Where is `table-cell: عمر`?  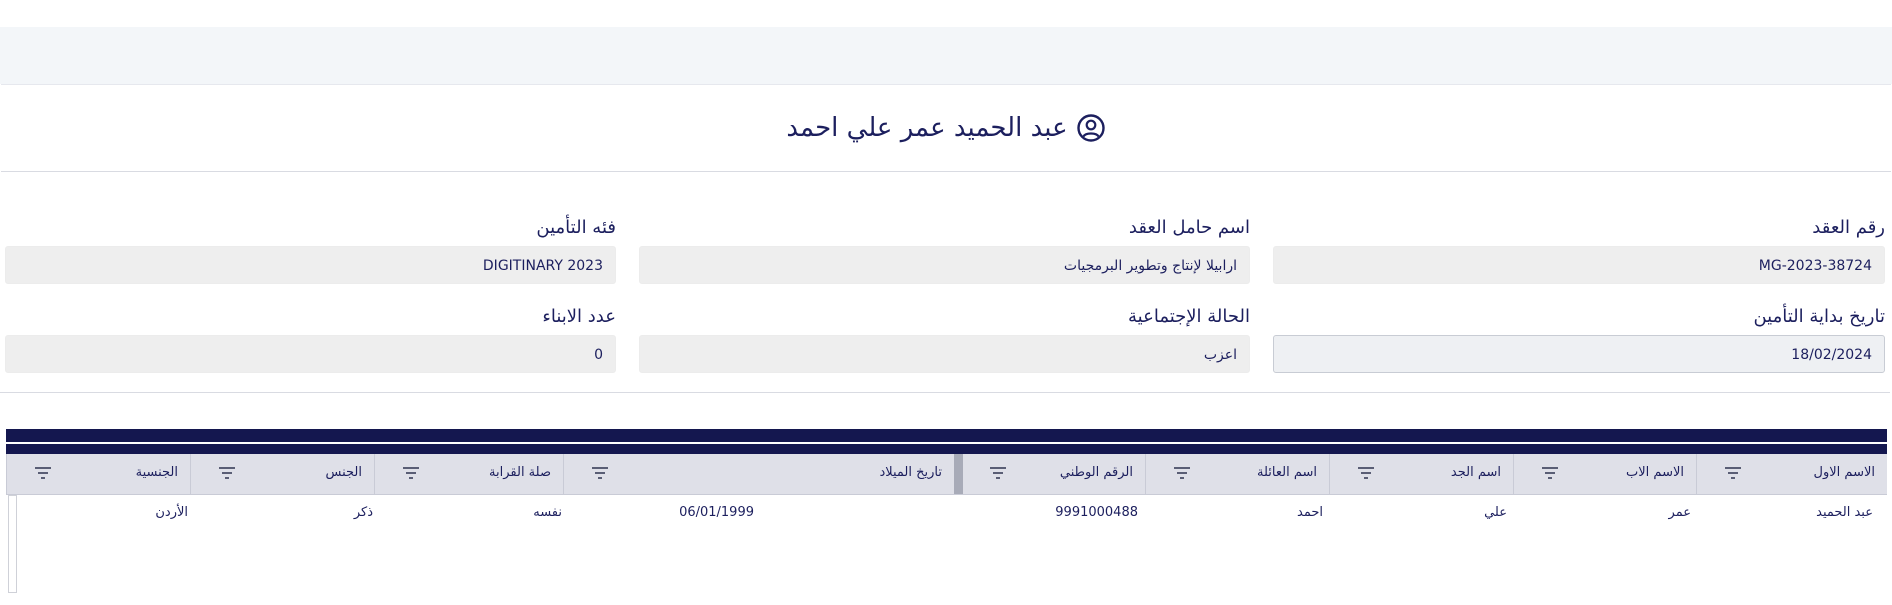
table-cell: عمر is located at coordinates (1679, 512).